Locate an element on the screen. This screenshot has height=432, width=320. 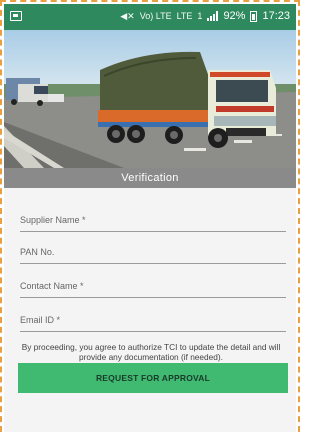
page-title: Verification is located at coordinates (150, 178).